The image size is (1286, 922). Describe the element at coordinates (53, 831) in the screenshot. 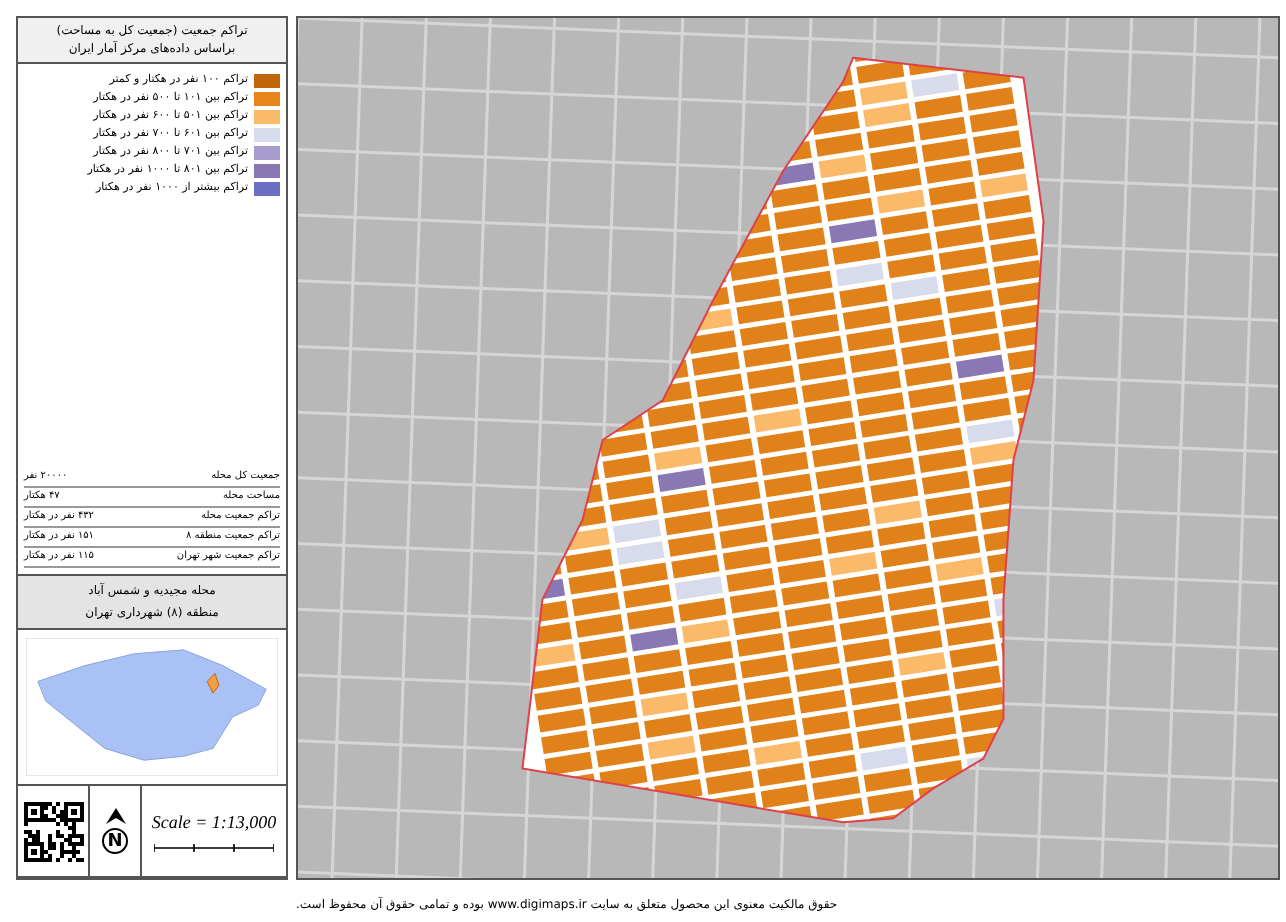

I see `qr-code-icon` at that location.